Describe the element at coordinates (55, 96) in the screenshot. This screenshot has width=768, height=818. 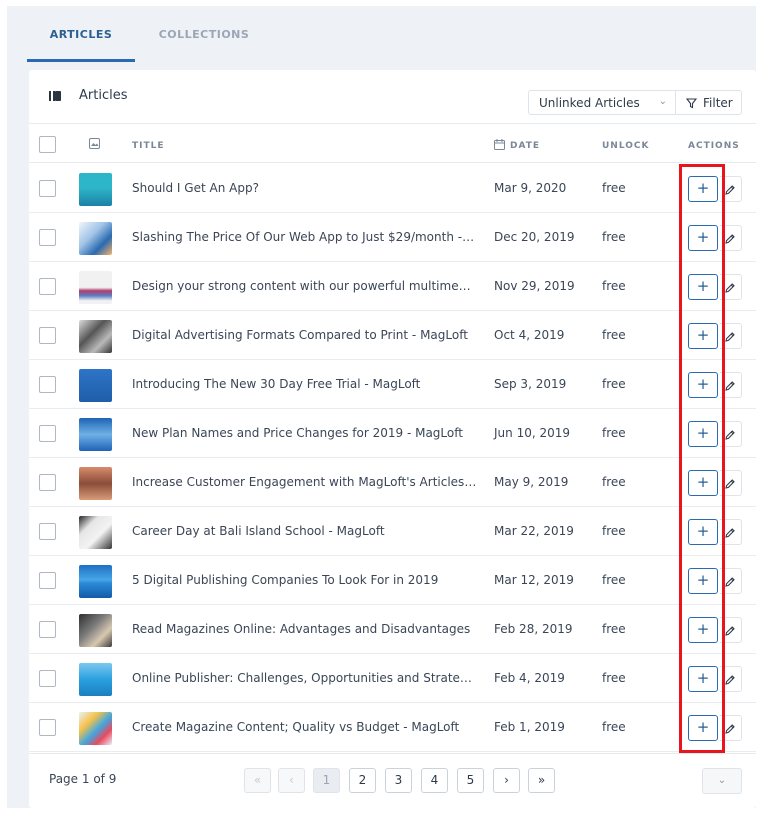
I see `columns-icon` at that location.